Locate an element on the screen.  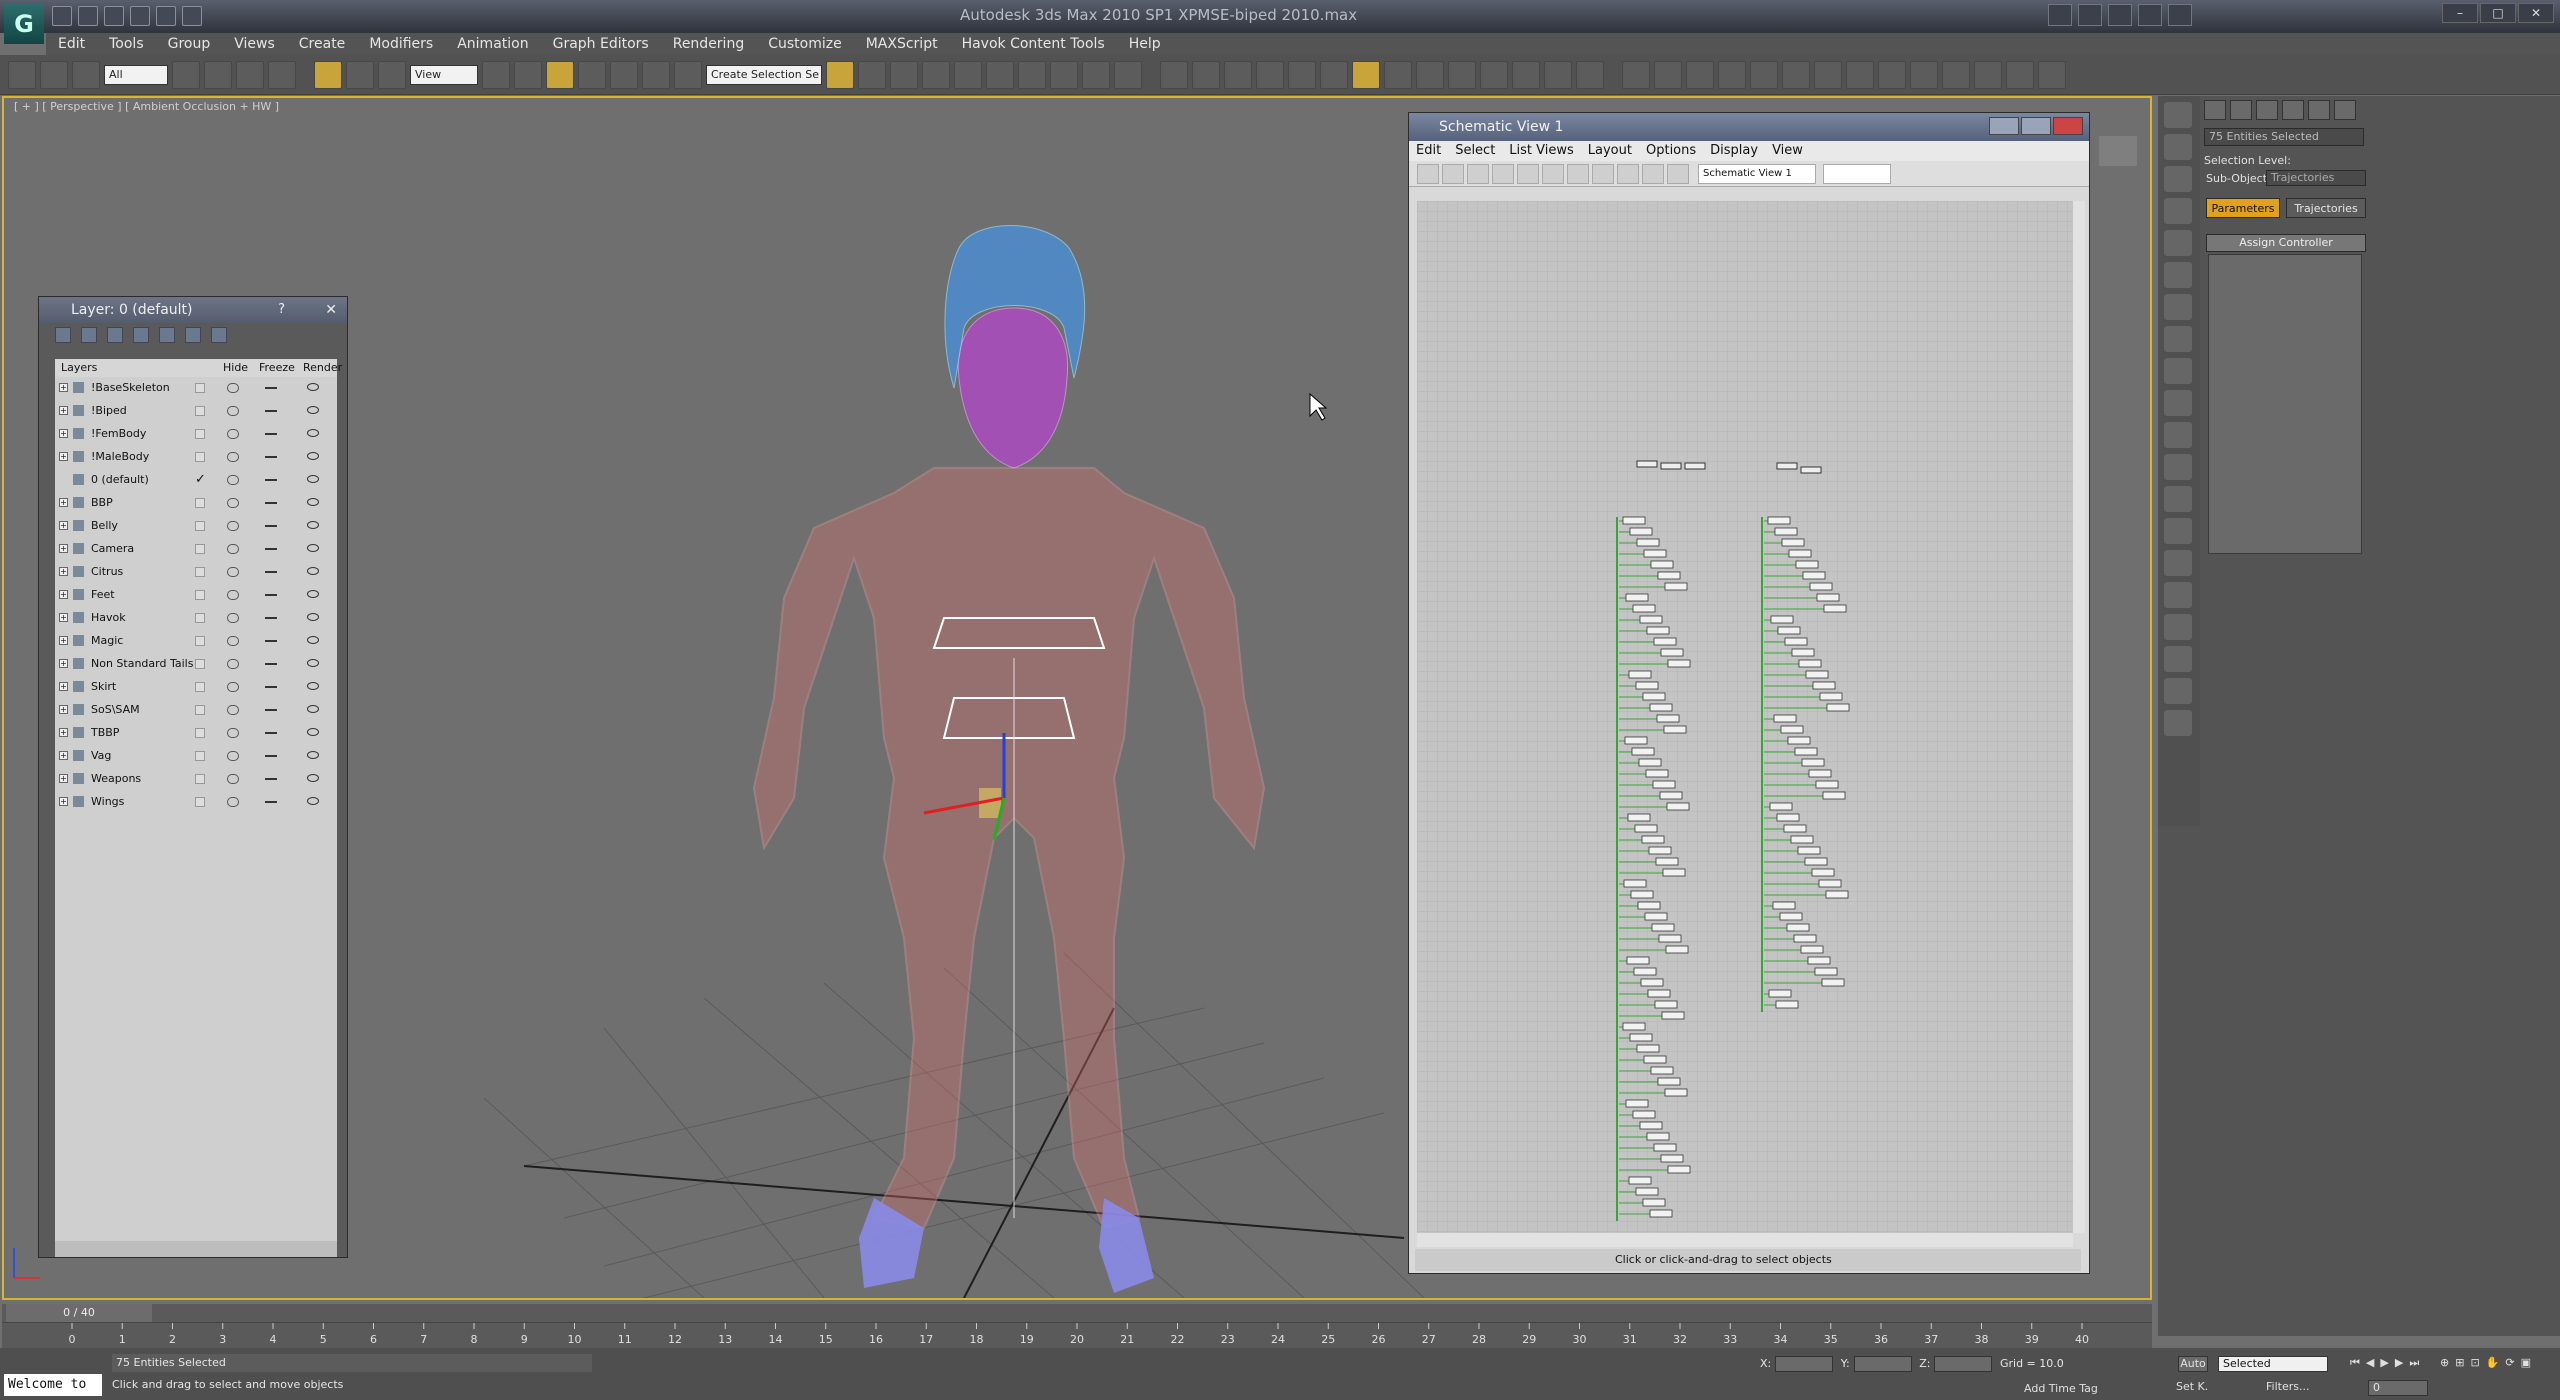
layer-row: + !Biped is located at coordinates (196, 411).